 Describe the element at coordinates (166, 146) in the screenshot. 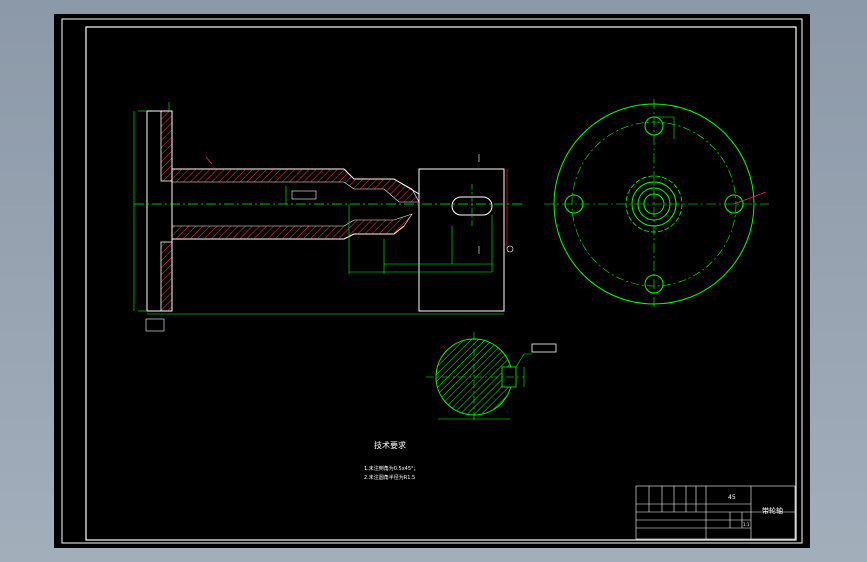

I see `flange-section-top` at that location.